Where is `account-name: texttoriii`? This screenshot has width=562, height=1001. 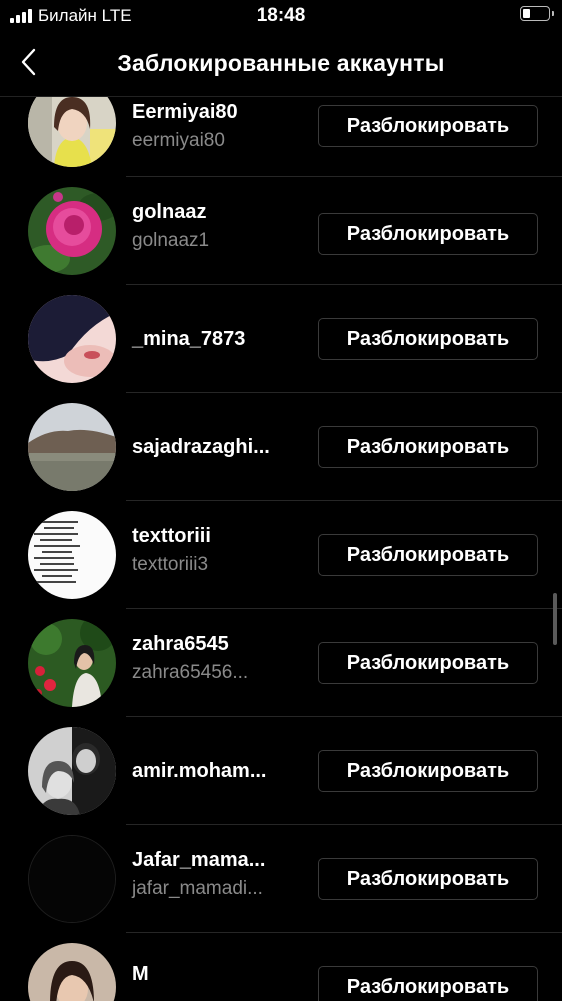
account-name: texttoriii is located at coordinates (171, 536).